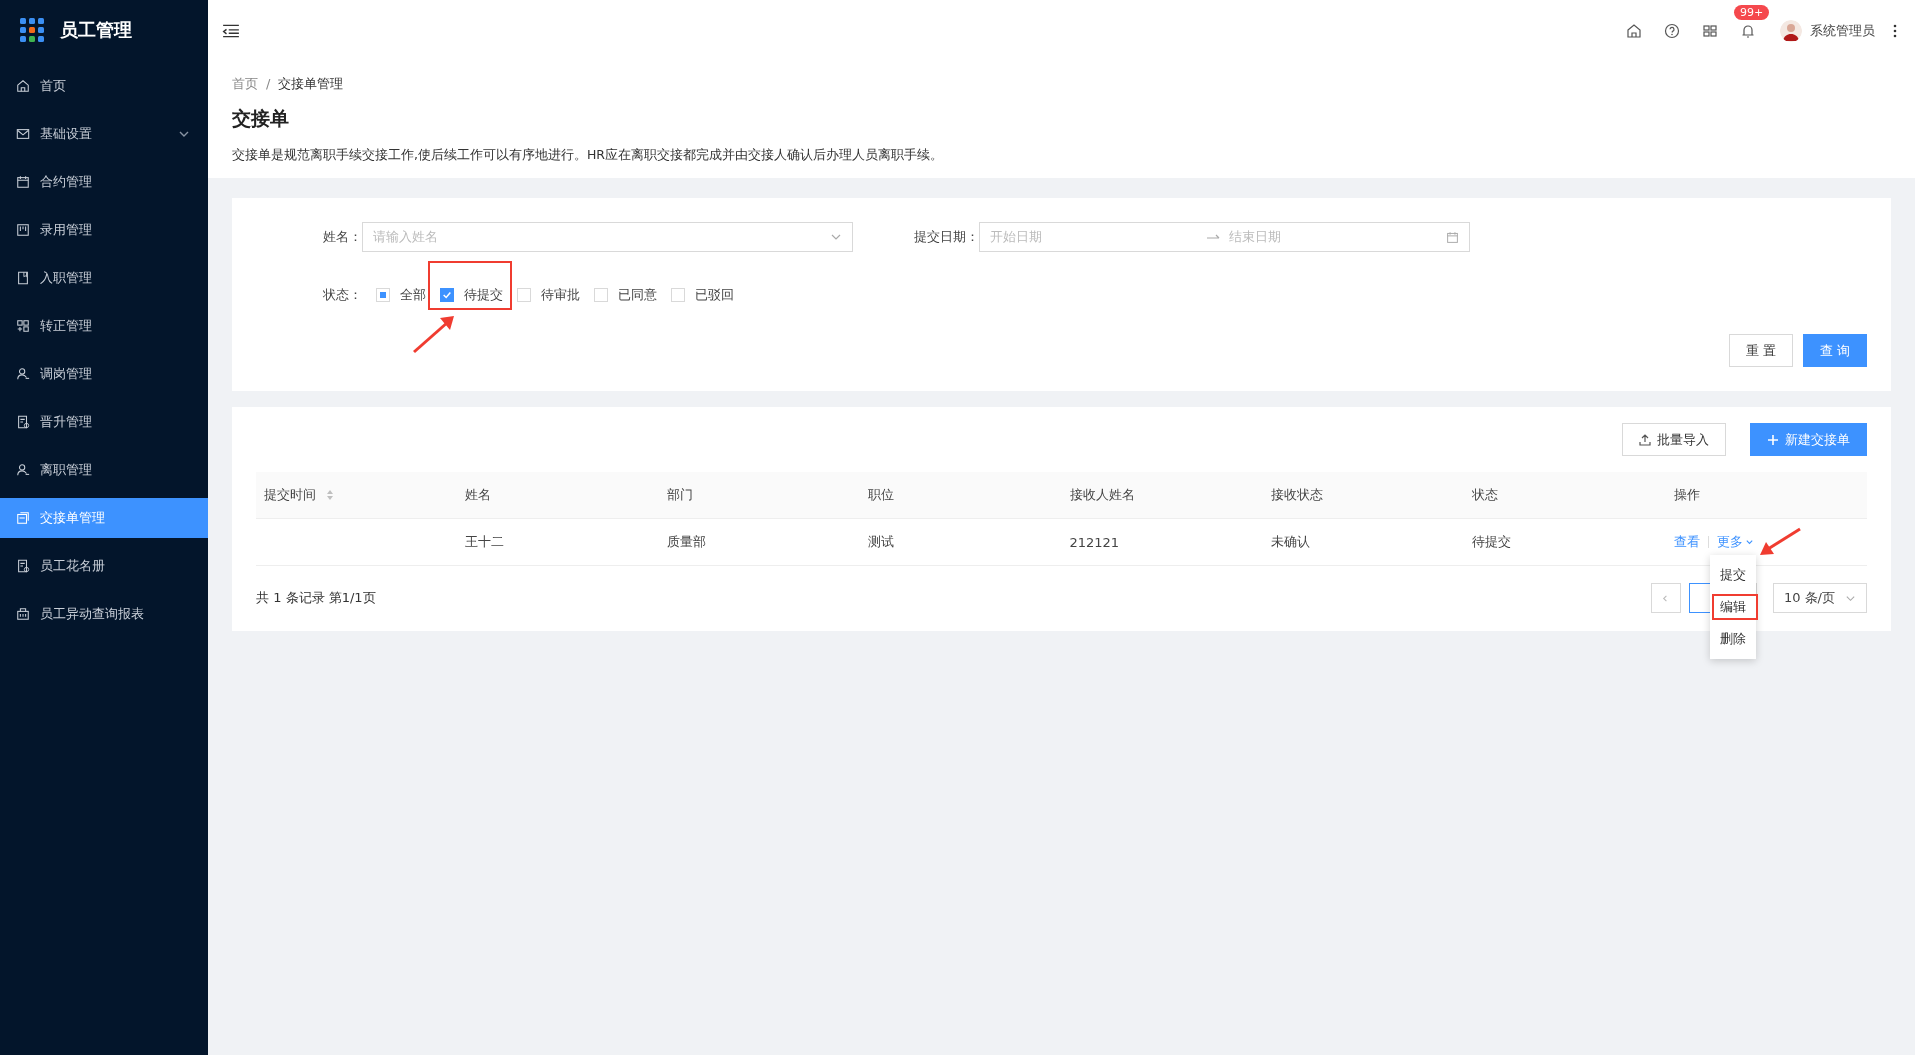 The image size is (1915, 1055). What do you see at coordinates (686, 542) in the screenshot?
I see `table-cell: 质量部` at bounding box center [686, 542].